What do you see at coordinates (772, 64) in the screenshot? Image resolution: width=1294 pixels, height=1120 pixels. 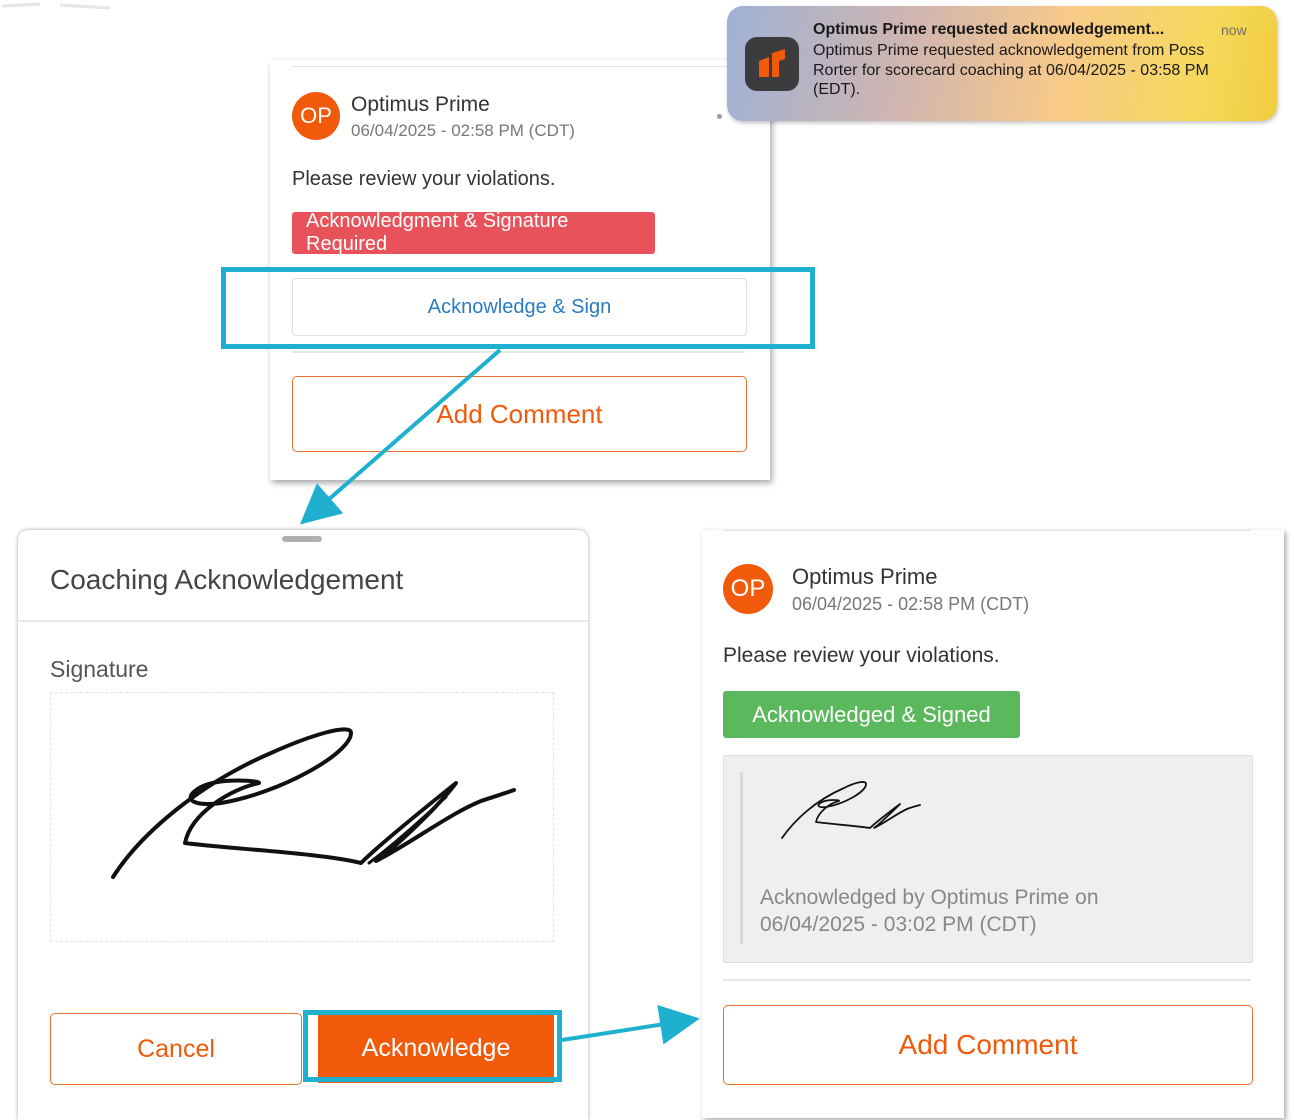 I see `app-icon` at bounding box center [772, 64].